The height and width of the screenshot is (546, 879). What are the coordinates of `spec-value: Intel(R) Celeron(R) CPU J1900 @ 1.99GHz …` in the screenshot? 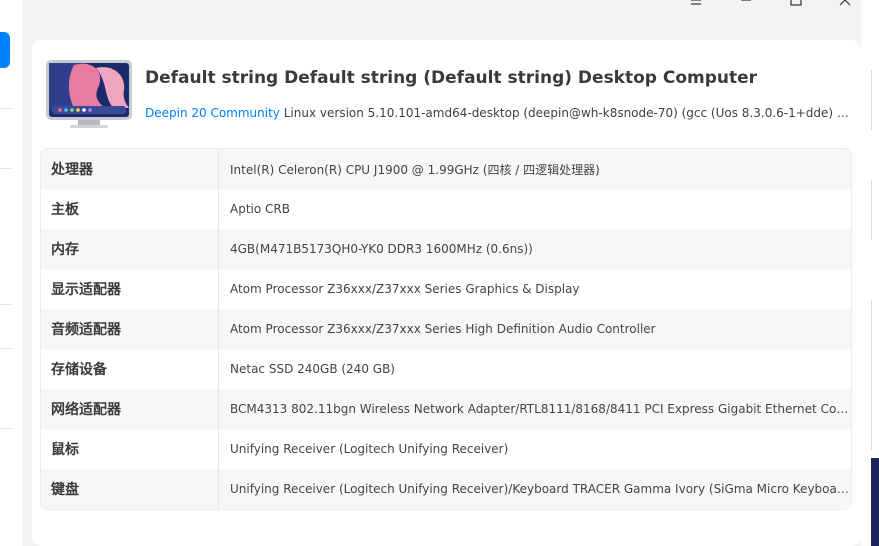 It's located at (415, 169).